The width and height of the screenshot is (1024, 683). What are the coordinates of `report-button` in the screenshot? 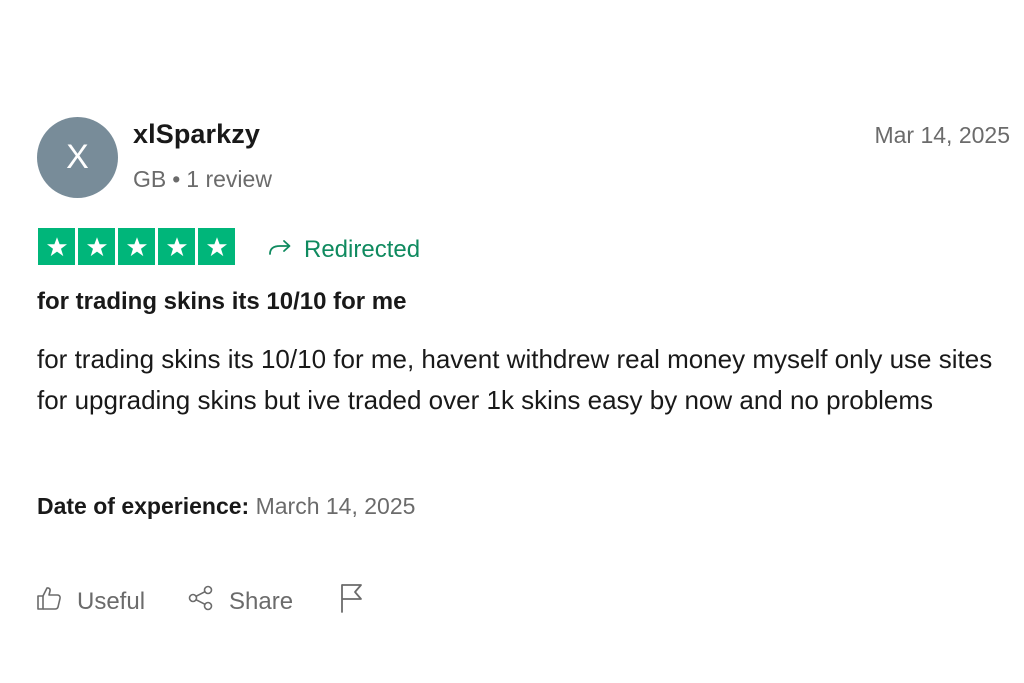 It's located at (352, 601).